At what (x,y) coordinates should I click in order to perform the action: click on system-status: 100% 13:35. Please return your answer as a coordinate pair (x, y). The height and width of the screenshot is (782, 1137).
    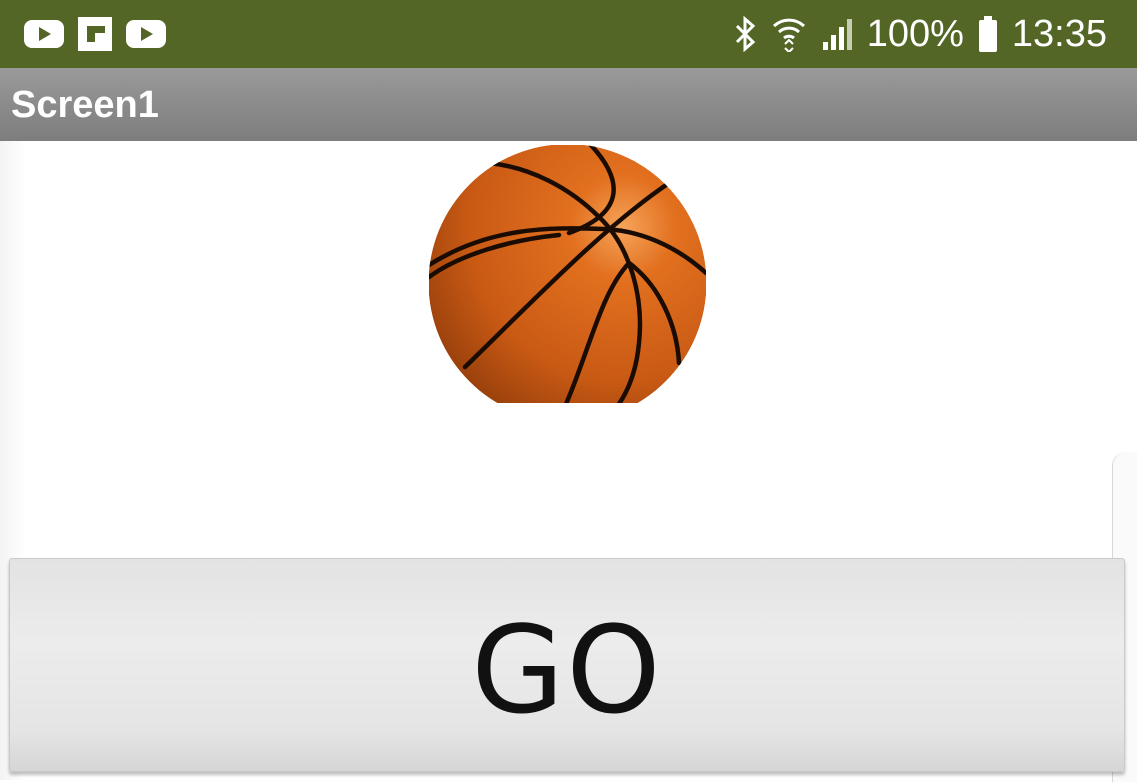
    Looking at the image, I should click on (920, 34).